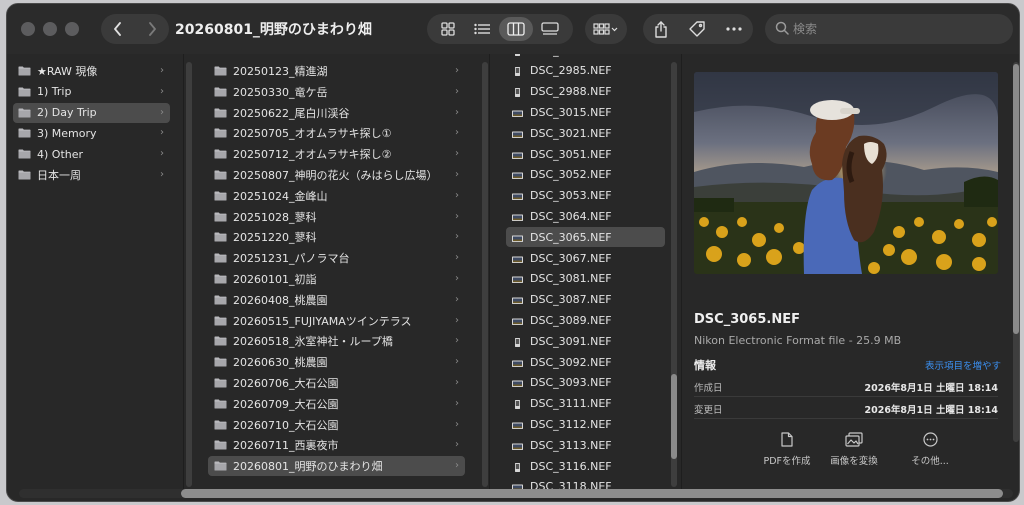  I want to click on gallery-icon, so click(550, 28).